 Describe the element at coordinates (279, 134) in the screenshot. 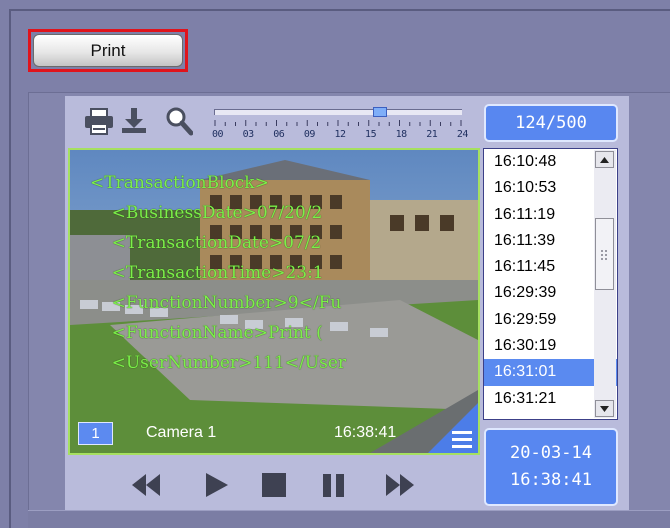

I see `tick-label: 06` at that location.